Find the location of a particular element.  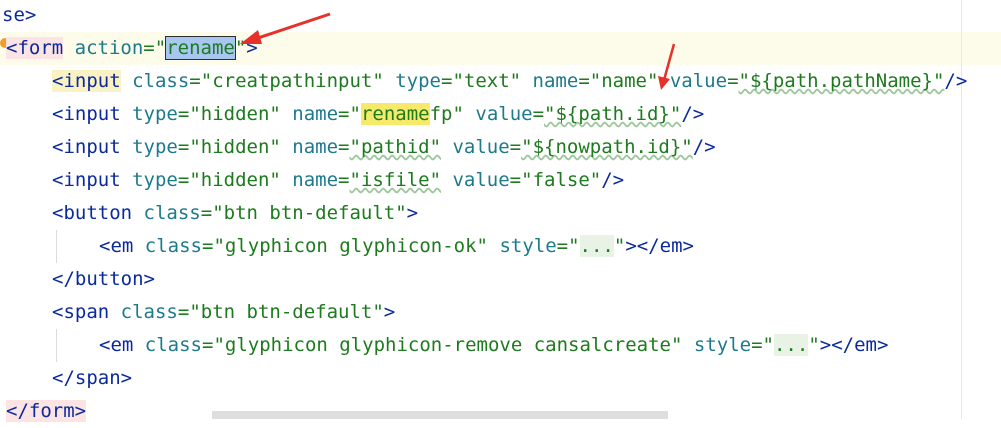

code-line-12: </span> is located at coordinates (92, 378).